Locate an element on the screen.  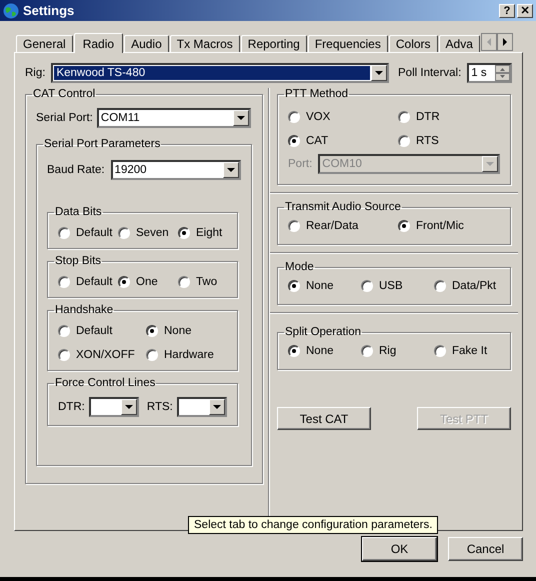
port-label: Port: is located at coordinates (300, 164).